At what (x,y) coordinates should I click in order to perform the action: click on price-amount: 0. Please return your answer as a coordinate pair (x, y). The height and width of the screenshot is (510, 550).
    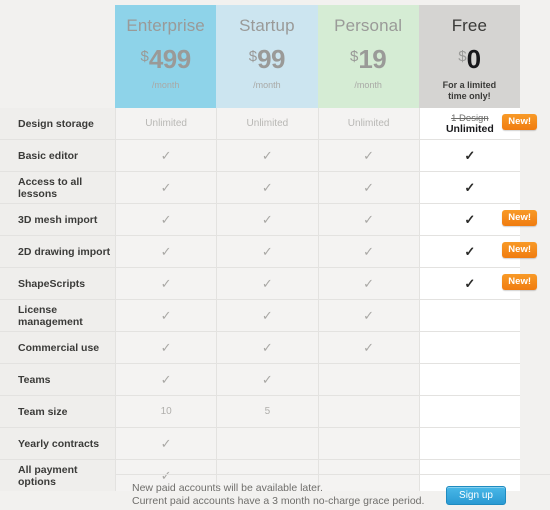
    Looking at the image, I should click on (473, 59).